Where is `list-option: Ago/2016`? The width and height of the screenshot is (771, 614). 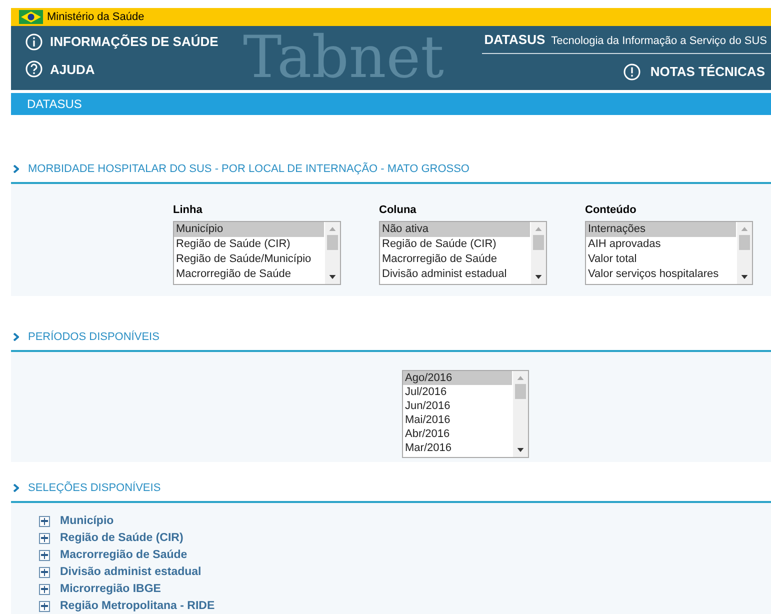 list-option: Ago/2016 is located at coordinates (457, 378).